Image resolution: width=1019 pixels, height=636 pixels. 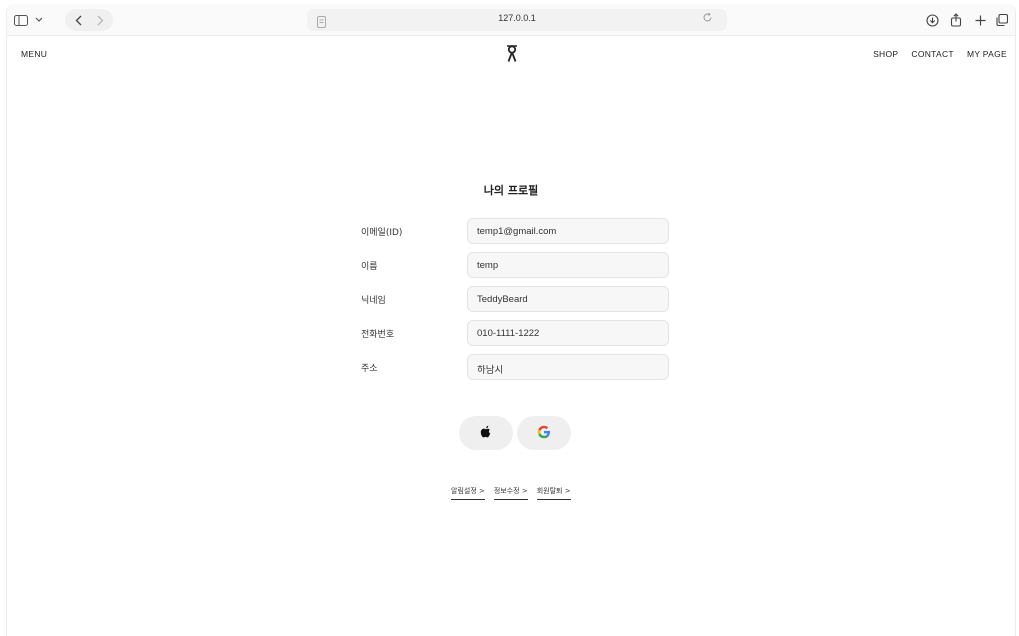 I want to click on browser-toolbar: 127.0.0.1, so click(x=511, y=20).